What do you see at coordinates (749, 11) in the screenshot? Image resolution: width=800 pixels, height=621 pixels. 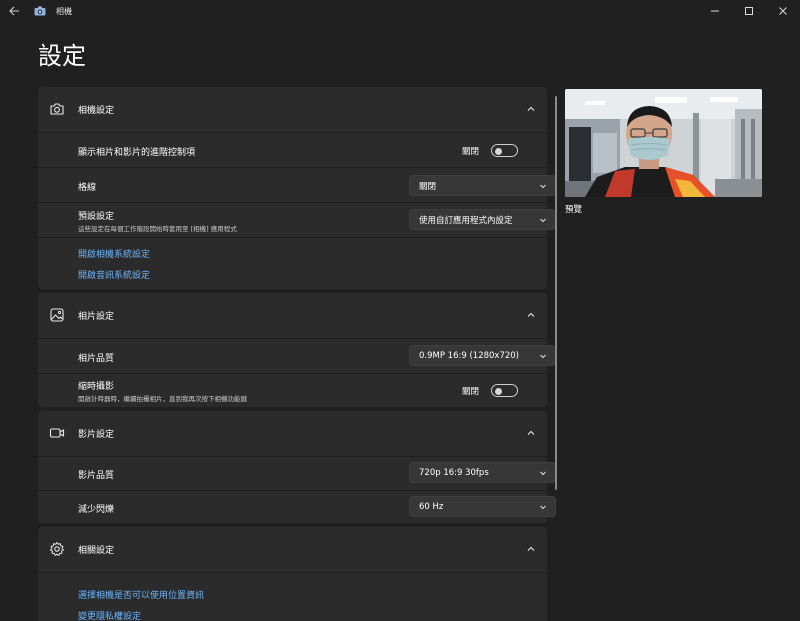 I see `maximize-icon` at bounding box center [749, 11].